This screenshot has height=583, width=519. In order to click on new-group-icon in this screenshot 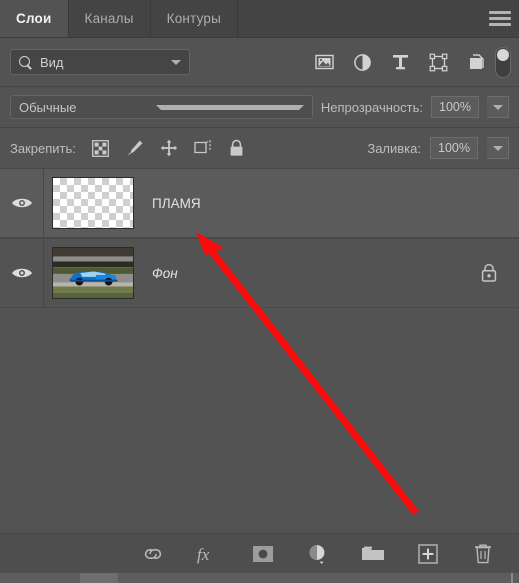, I will do `click(373, 554)`.